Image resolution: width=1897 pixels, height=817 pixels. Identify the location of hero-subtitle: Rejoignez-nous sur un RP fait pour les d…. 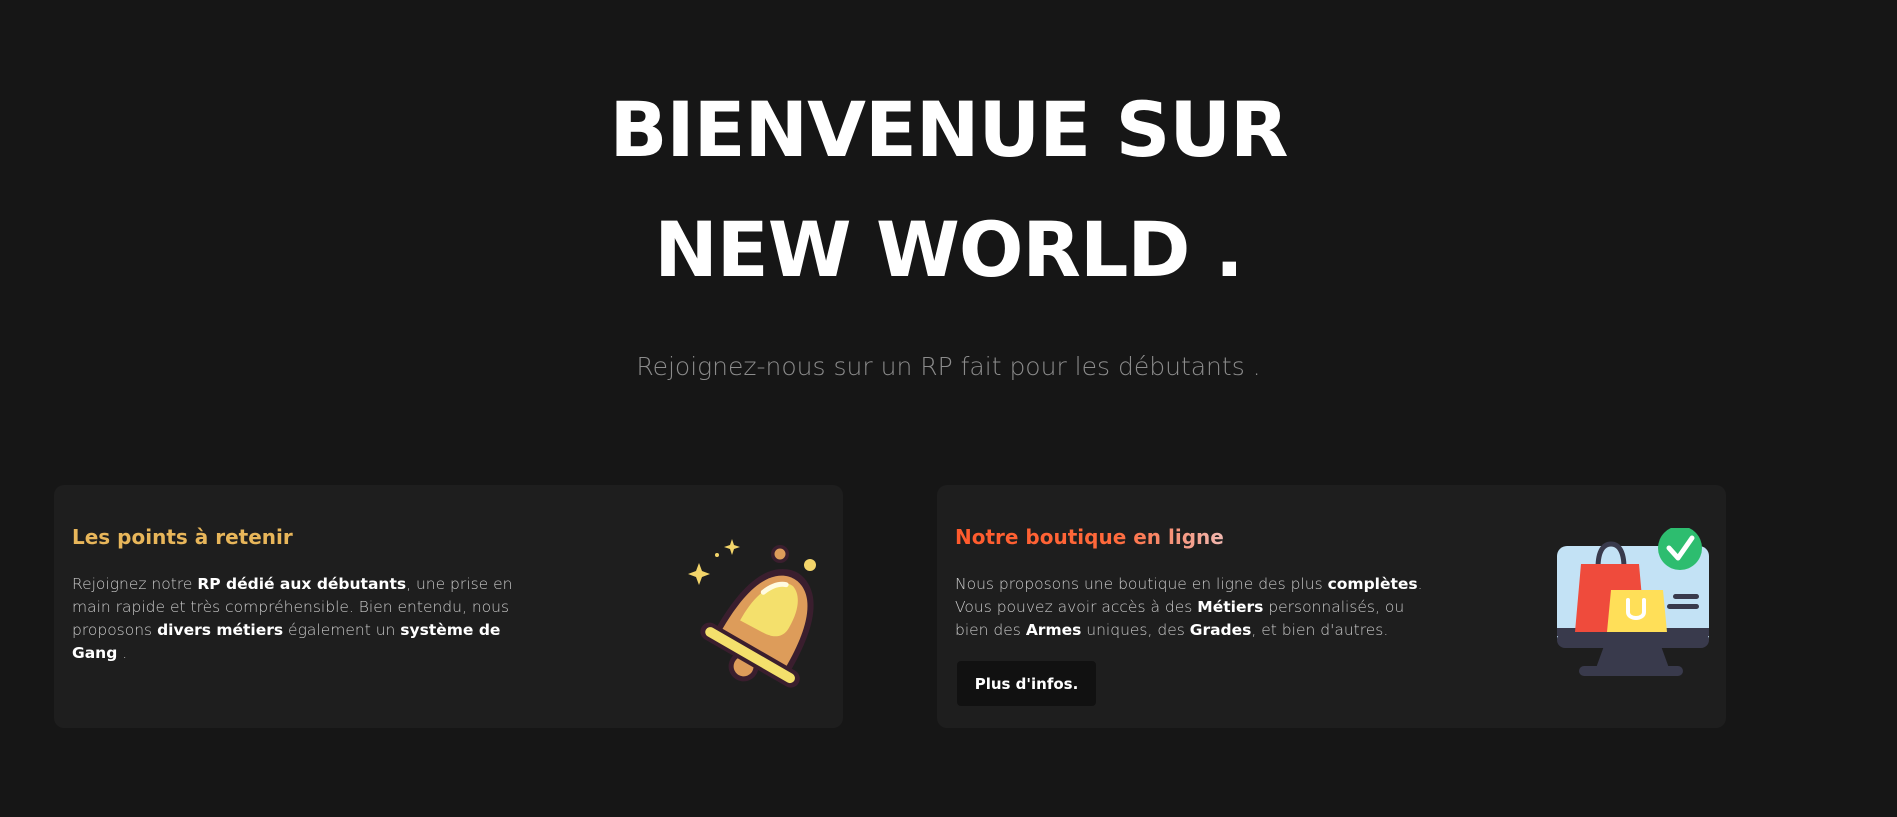
(948, 366).